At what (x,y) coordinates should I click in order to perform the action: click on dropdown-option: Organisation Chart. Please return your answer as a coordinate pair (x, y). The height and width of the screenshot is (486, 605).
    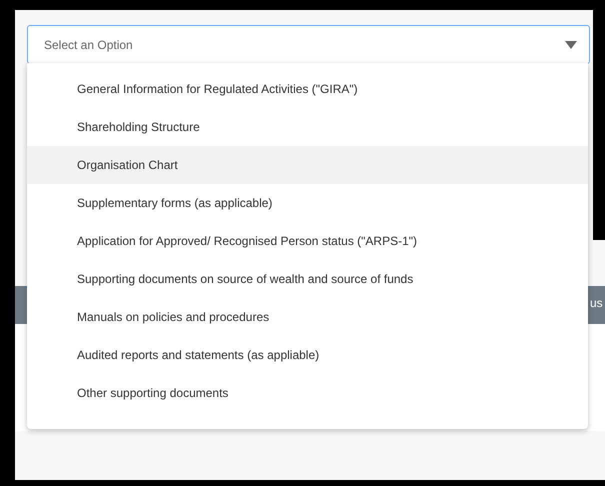
    Looking at the image, I should click on (307, 165).